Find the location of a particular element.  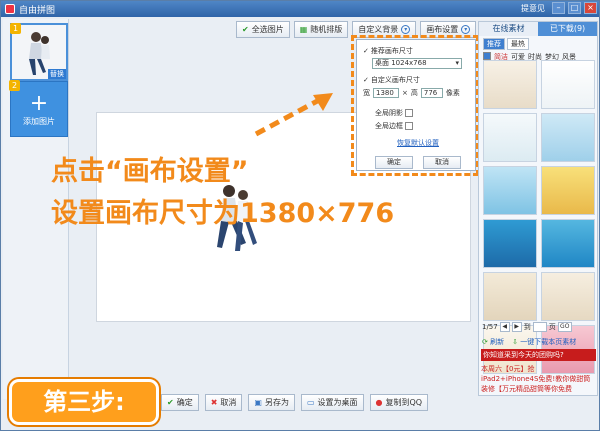

step-label: 第三步: is located at coordinates (84, 402).